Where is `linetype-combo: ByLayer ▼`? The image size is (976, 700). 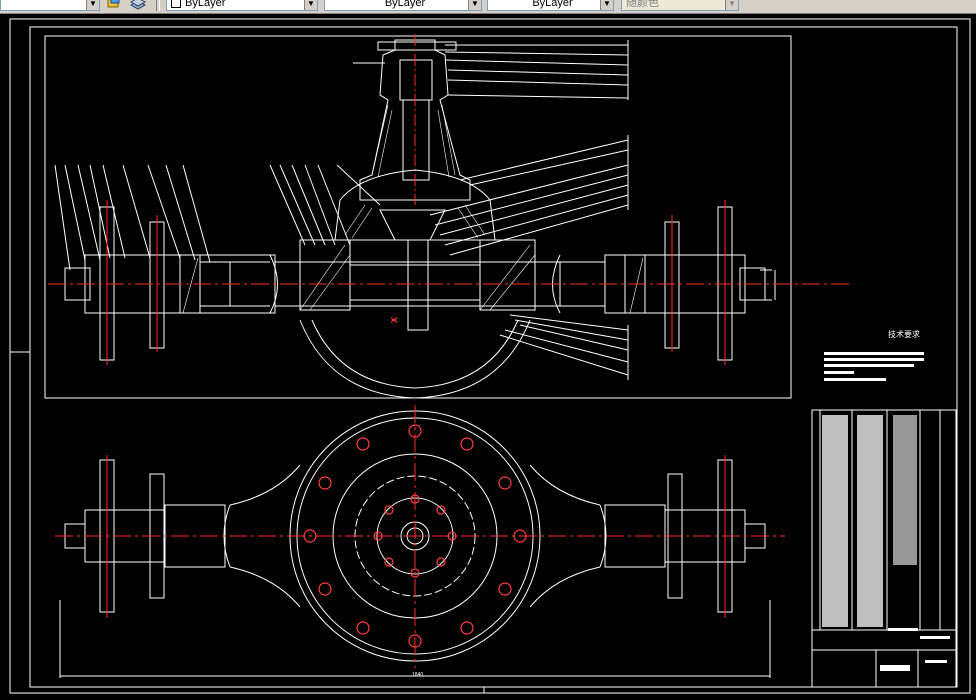
linetype-combo: ByLayer ▼ is located at coordinates (403, 5).